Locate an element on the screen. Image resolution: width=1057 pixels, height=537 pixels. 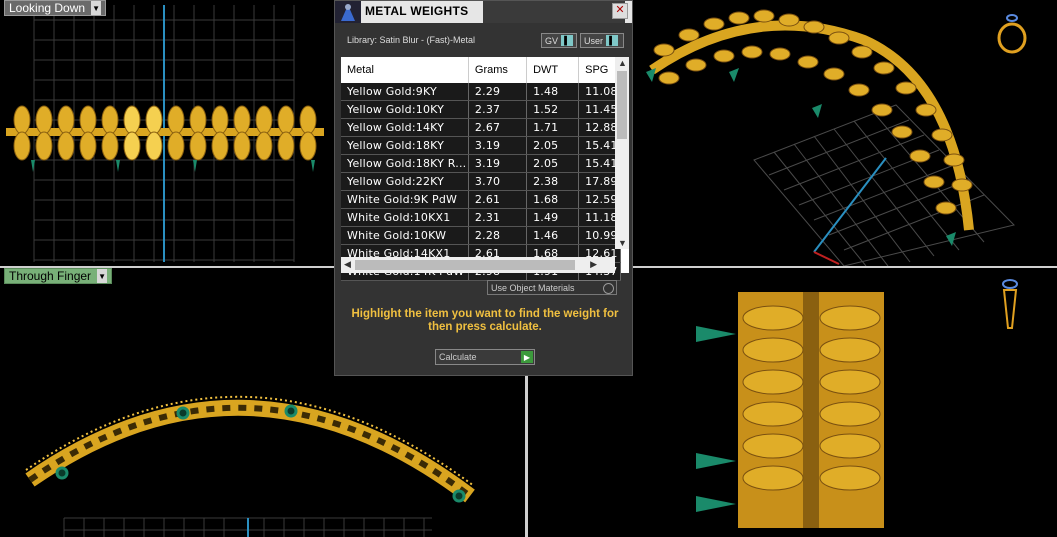
table-horizontal-scrollbar: ◀ ▶ is located at coordinates (478, 265).